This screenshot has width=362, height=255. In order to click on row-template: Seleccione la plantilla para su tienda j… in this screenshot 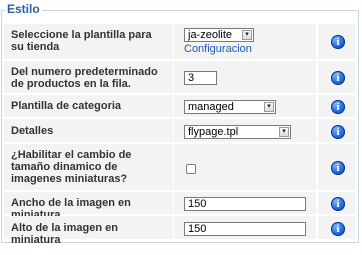, I will do `click(179, 42)`.